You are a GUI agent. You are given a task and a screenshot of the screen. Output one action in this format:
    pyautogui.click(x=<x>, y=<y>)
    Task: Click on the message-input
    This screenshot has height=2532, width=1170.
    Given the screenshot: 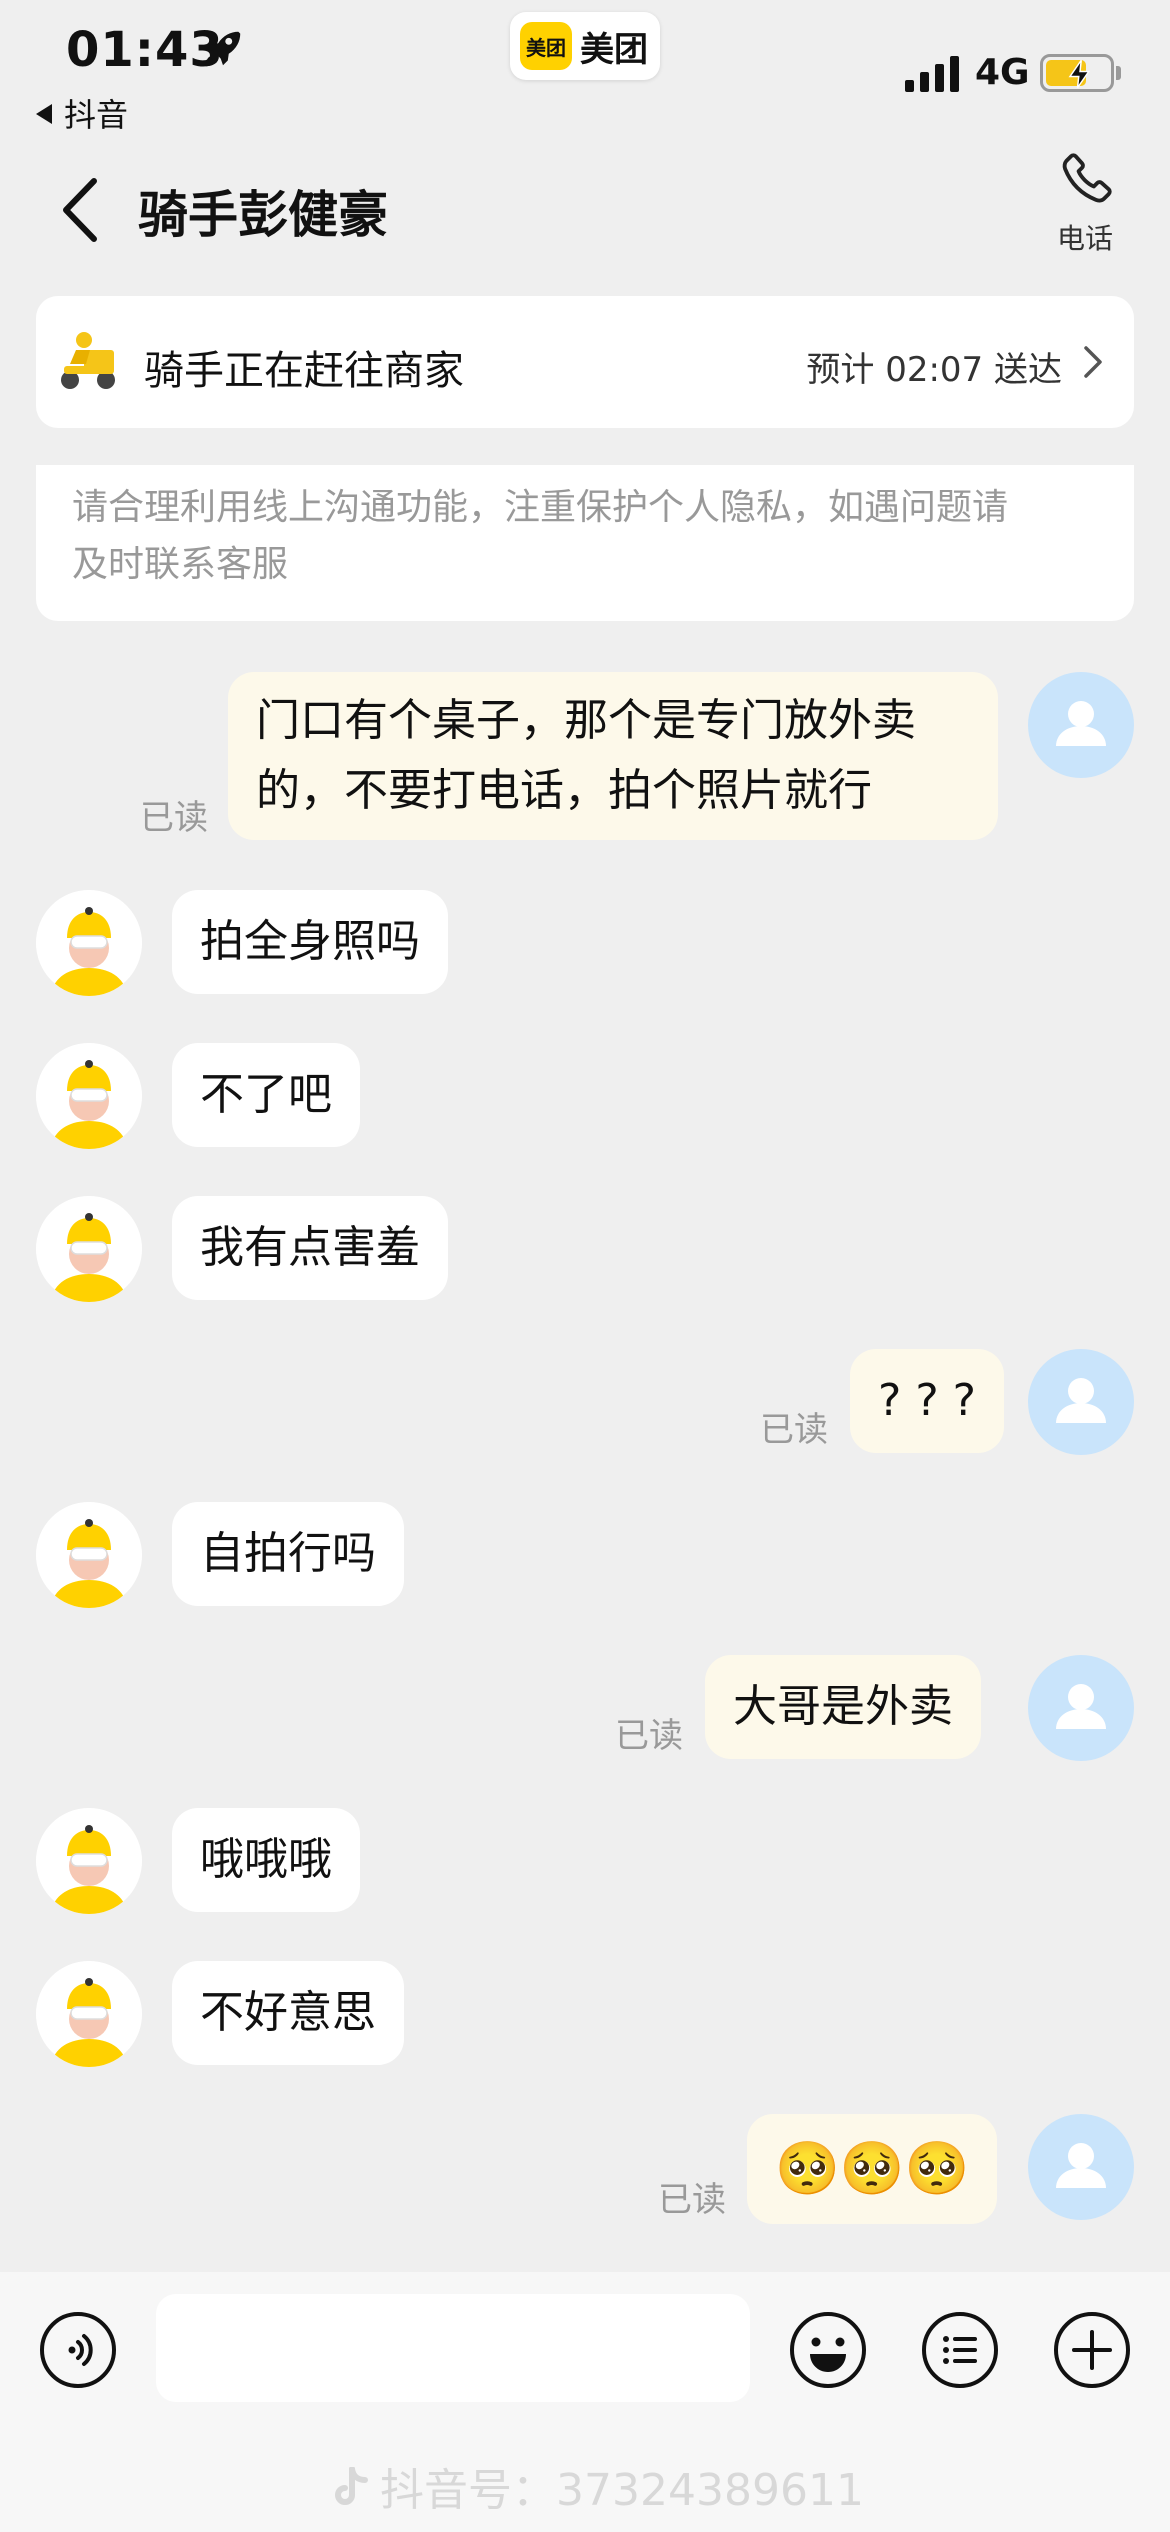 What is the action you would take?
    pyautogui.click(x=453, y=2348)
    